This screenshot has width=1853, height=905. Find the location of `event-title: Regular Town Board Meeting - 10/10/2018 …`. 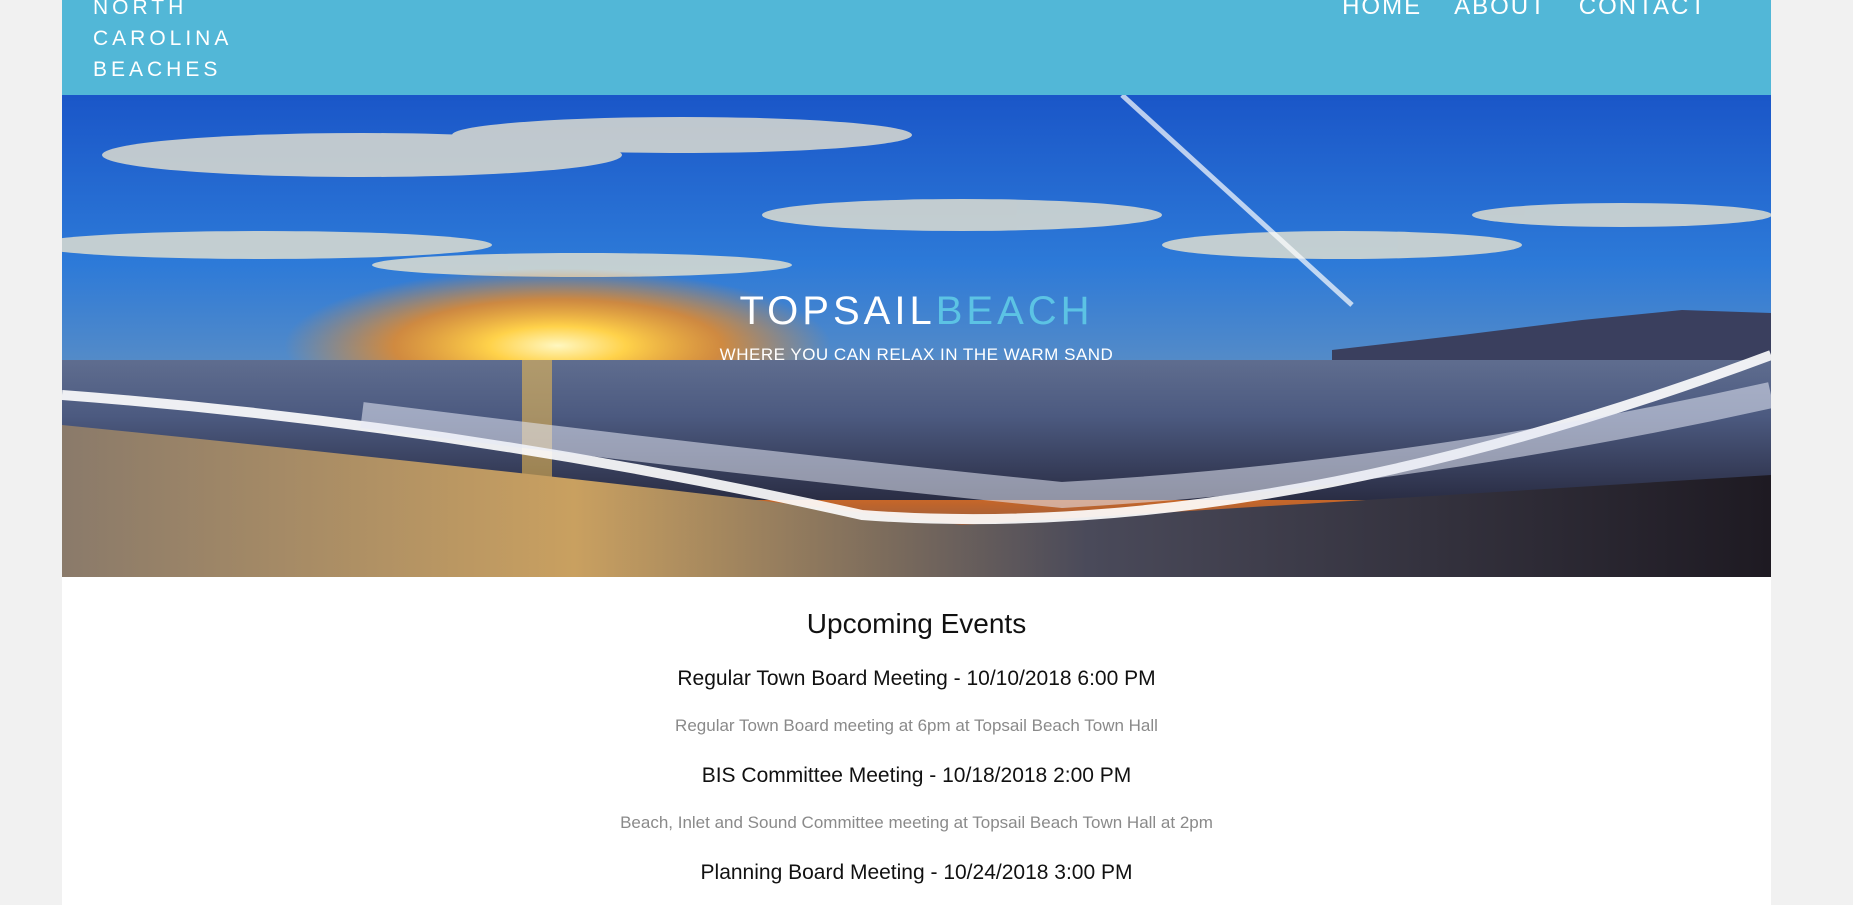

event-title: Regular Town Board Meeting - 10/10/2018 … is located at coordinates (916, 679).